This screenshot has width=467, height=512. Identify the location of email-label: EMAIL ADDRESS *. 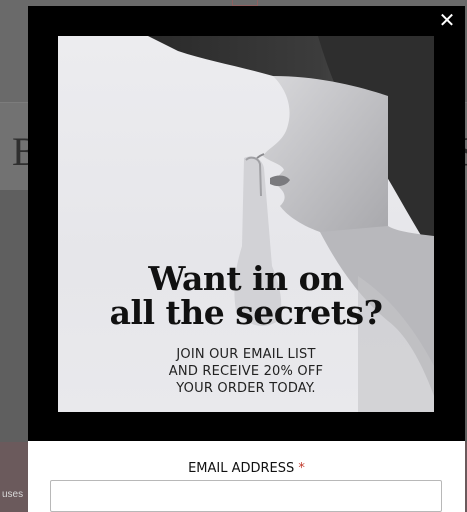
(246, 468).